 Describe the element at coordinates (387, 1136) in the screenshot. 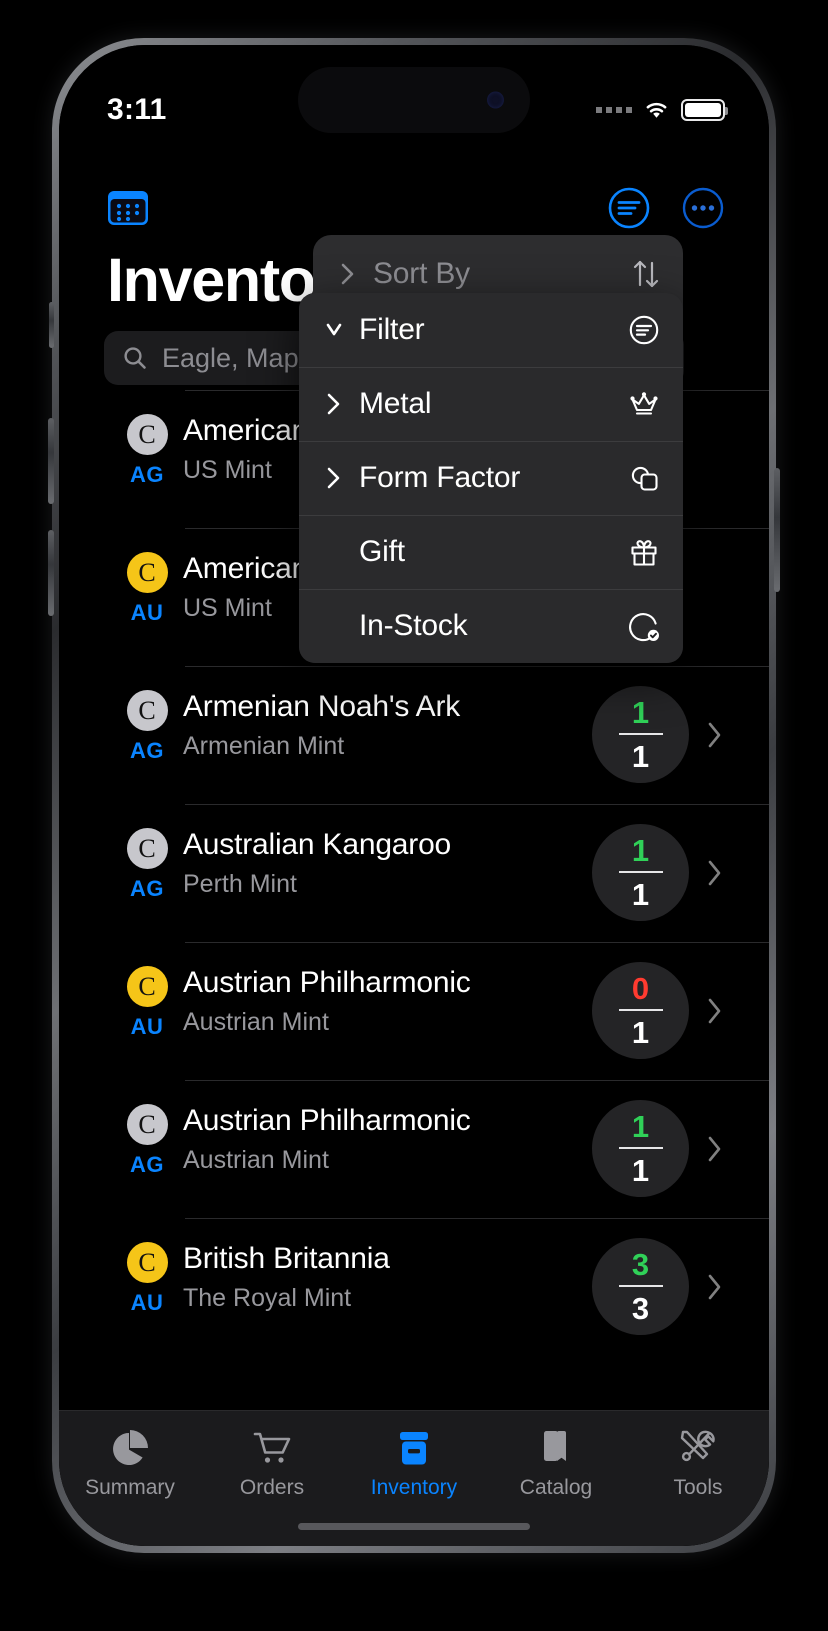

I see `inventory-row-text: Austrian Philharmonic Austrian Mint` at that location.